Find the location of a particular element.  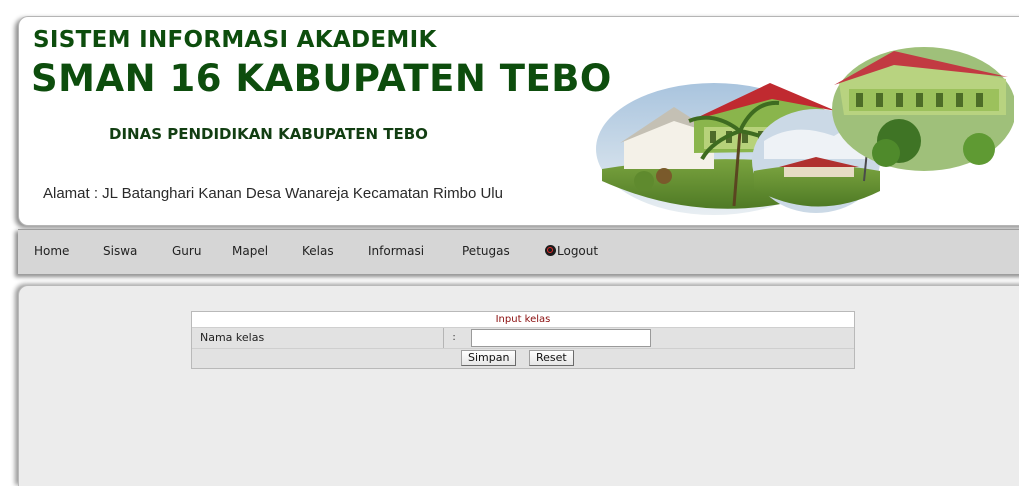

form-button-row: Simpan Reset is located at coordinates (523, 358).